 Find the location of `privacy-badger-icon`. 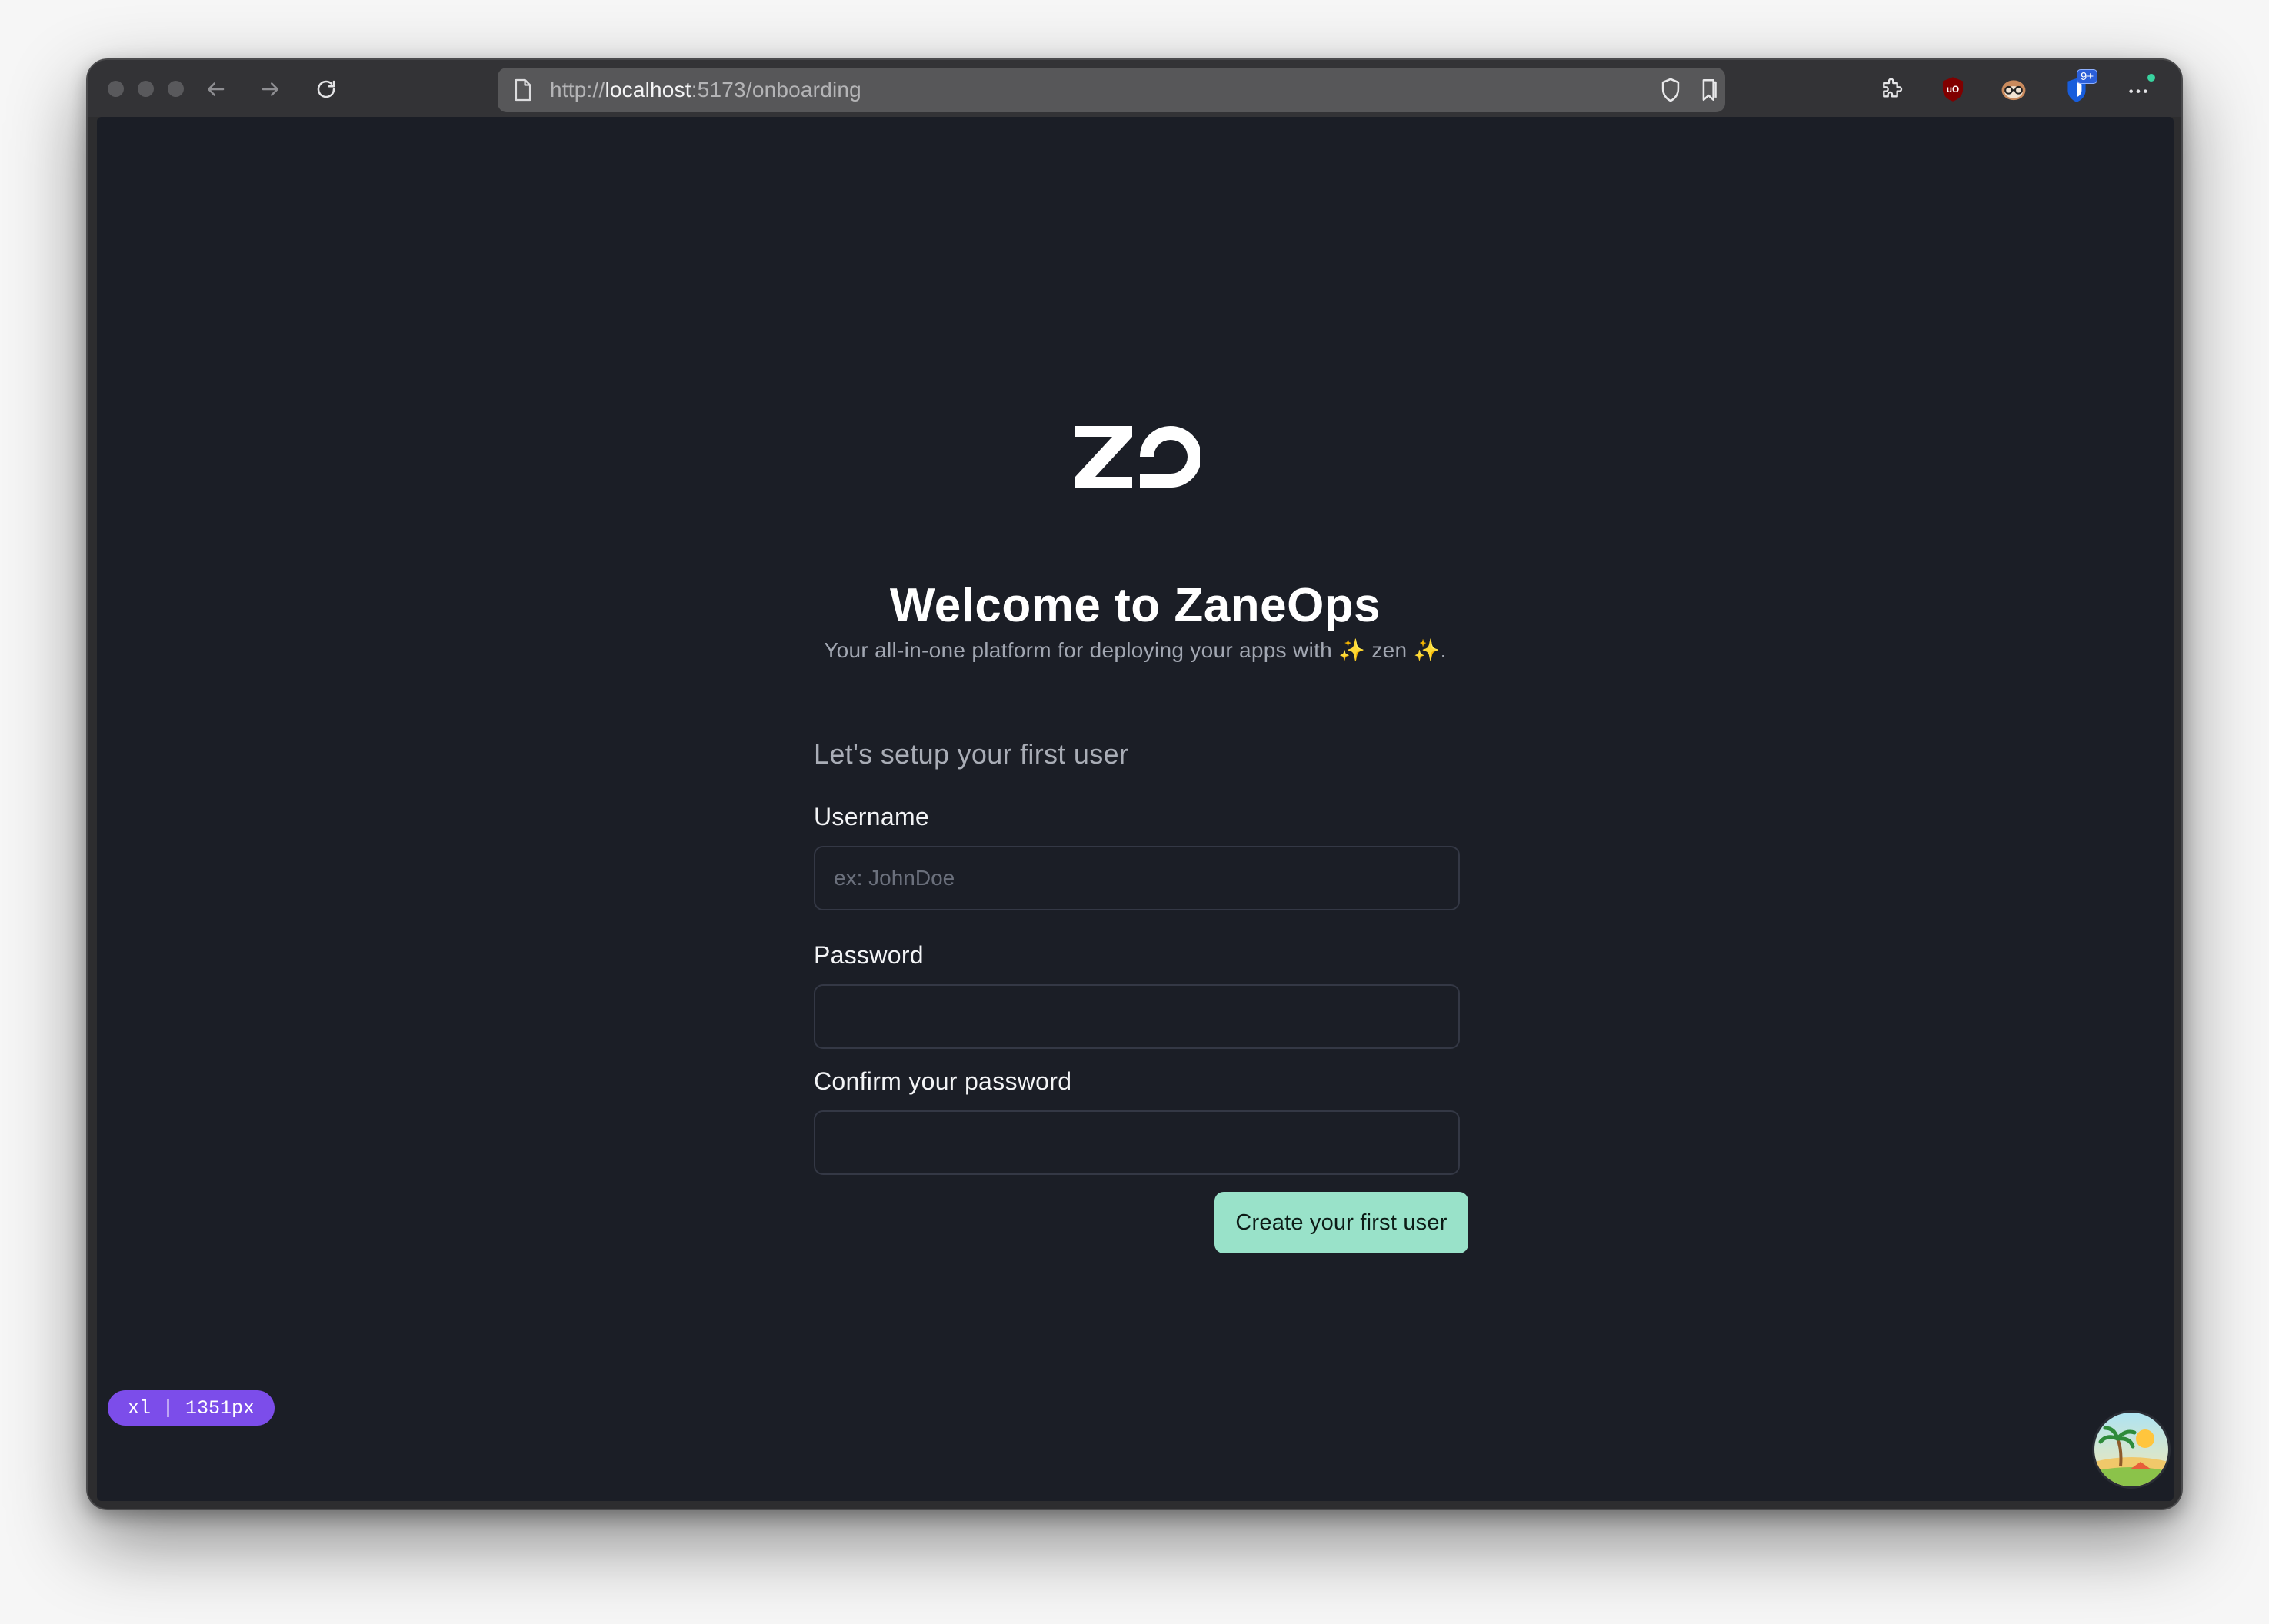

privacy-badger-icon is located at coordinates (2014, 89).